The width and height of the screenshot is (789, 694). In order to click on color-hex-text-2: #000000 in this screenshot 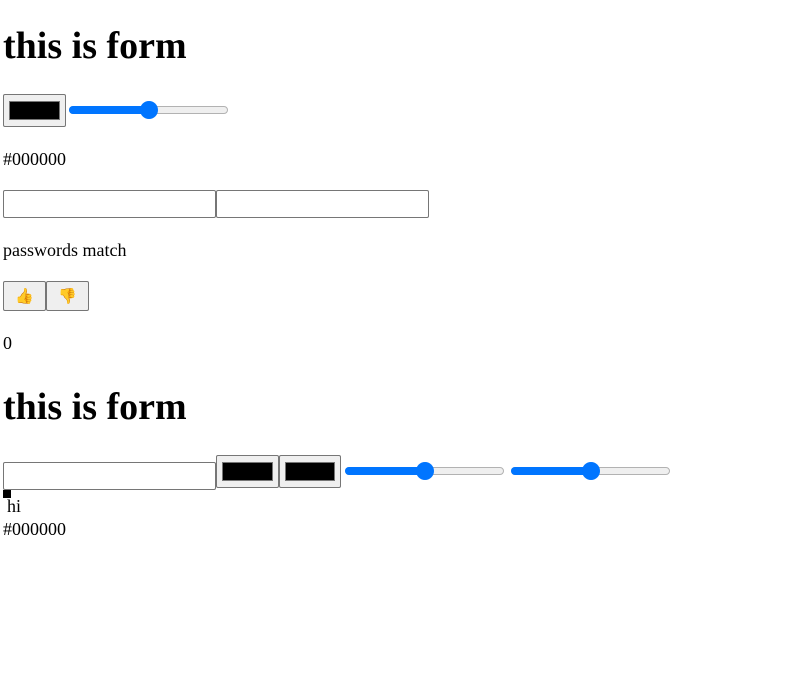, I will do `click(34, 529)`.